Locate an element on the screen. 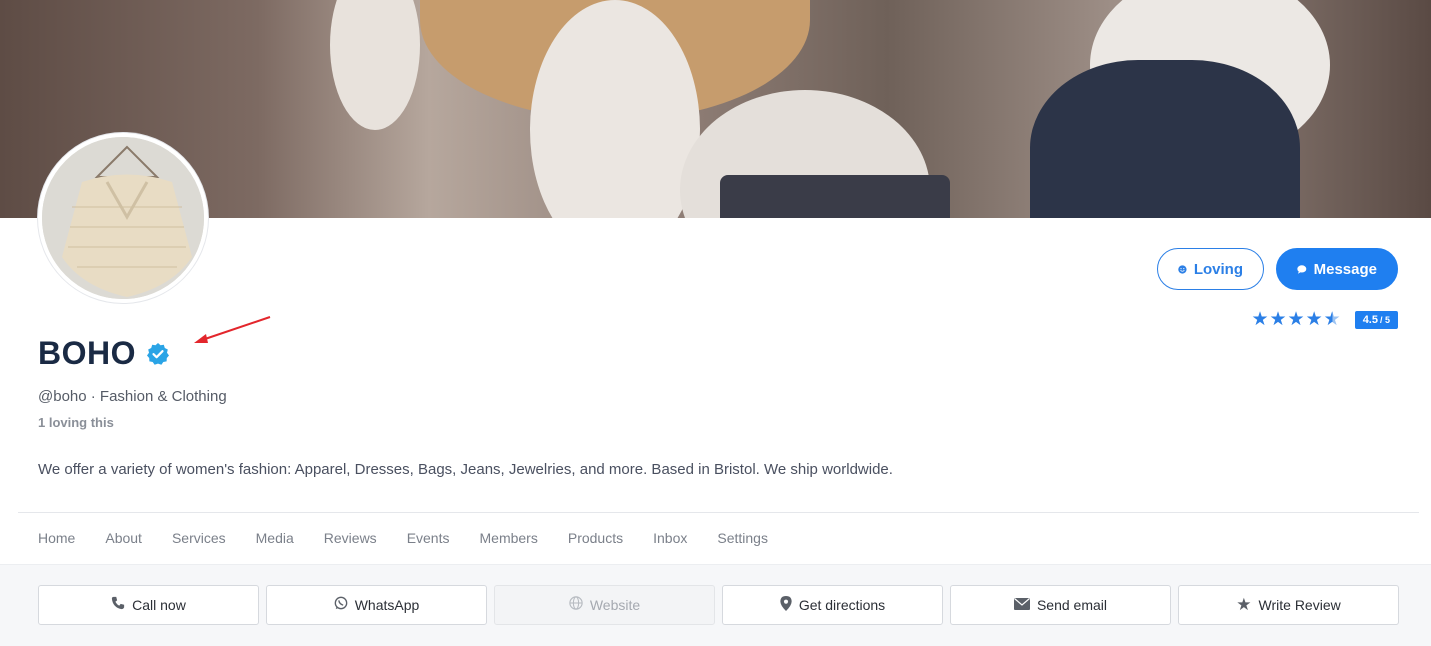  map-pin-icon is located at coordinates (786, 605).